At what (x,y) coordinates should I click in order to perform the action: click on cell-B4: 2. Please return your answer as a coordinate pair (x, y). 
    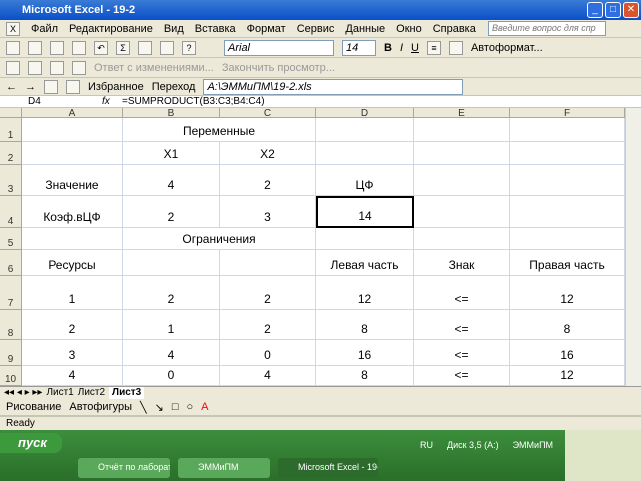
    Looking at the image, I should click on (171, 212).